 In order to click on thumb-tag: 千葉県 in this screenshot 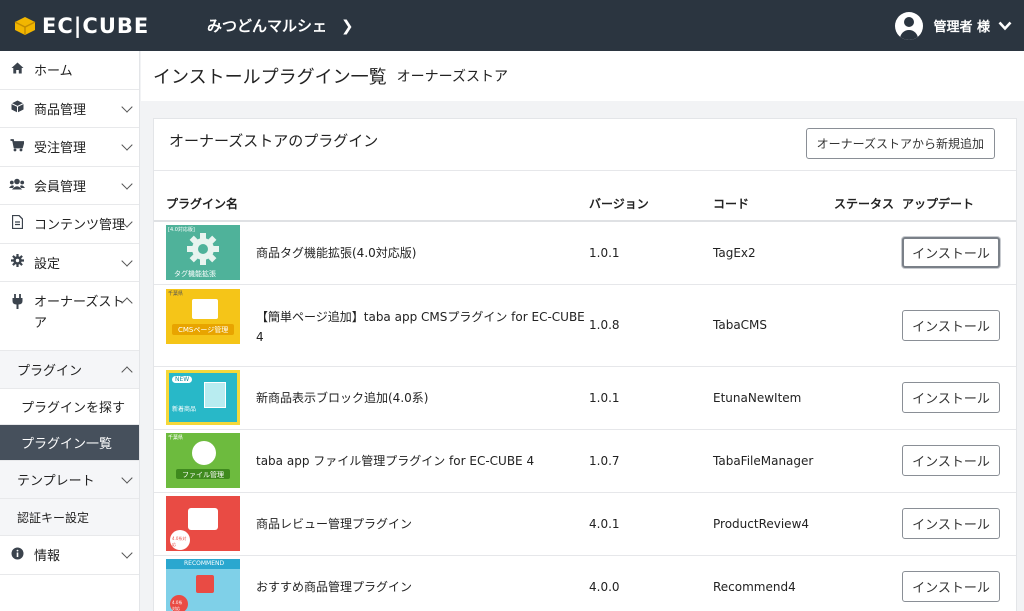, I will do `click(176, 438)`.